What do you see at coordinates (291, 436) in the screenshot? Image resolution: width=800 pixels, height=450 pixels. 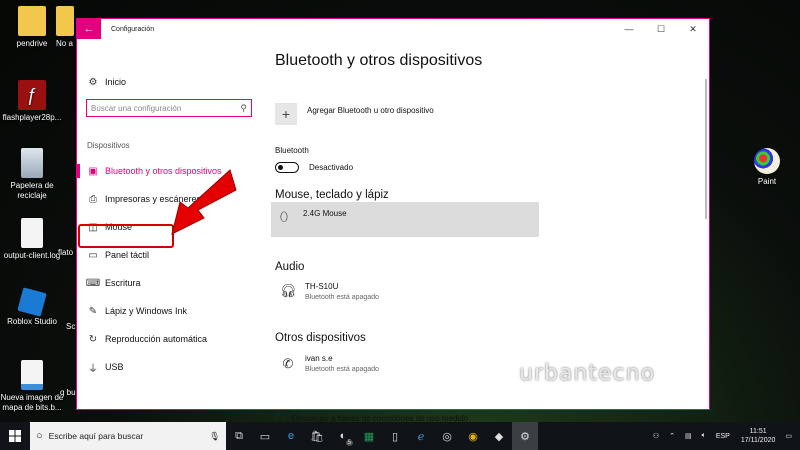 I see `edge-icon: e` at bounding box center [291, 436].